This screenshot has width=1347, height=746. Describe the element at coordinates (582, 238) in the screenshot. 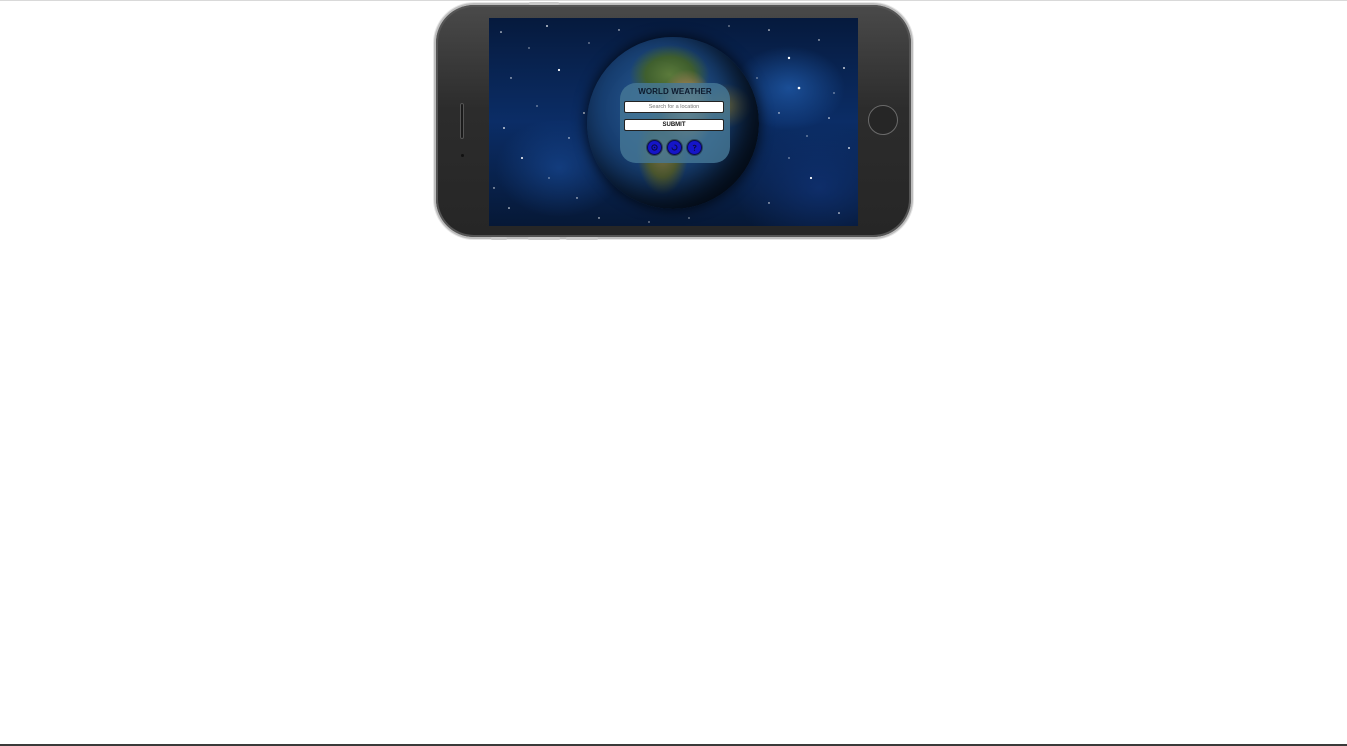

I see `volume-down-button` at that location.